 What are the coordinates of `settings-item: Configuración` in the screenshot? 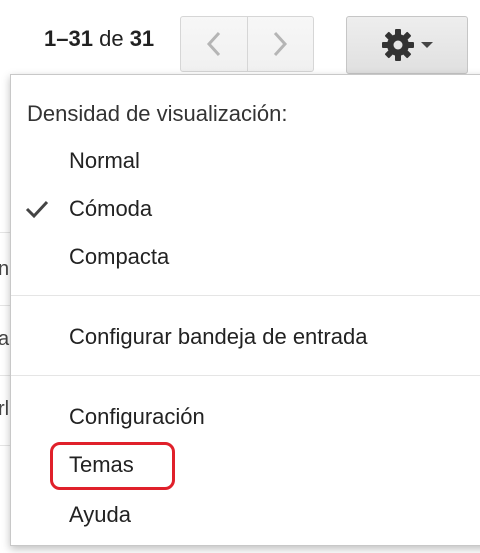 It's located at (241, 417).